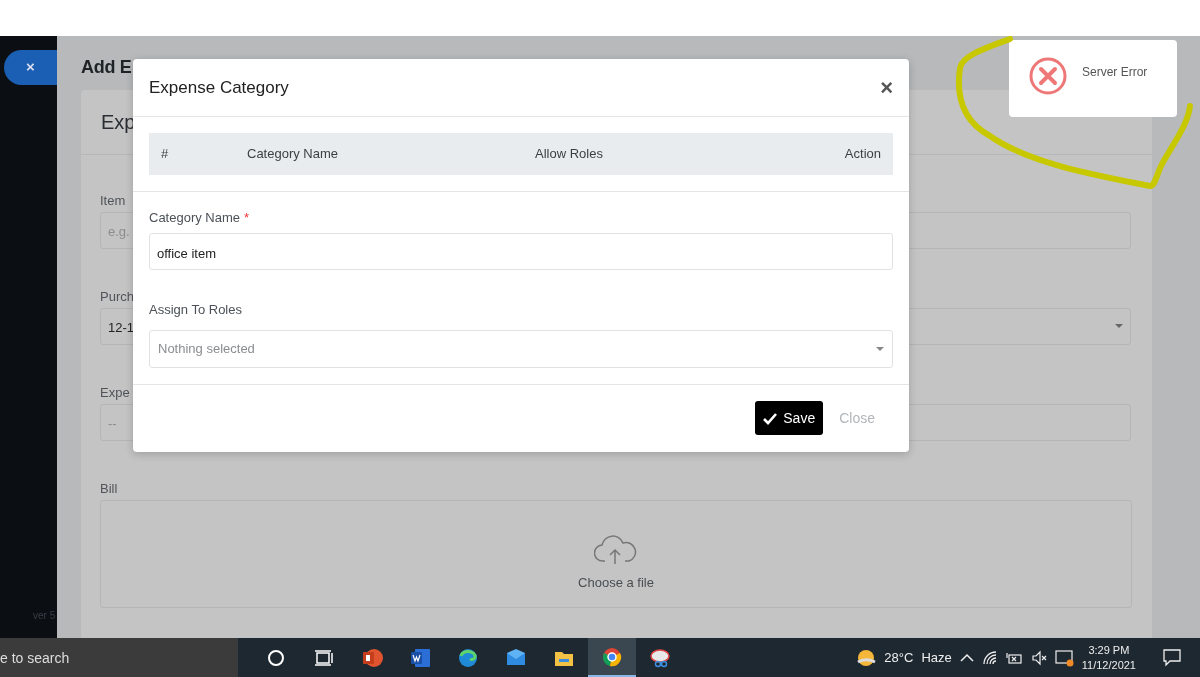  What do you see at coordinates (1013, 657) in the screenshot?
I see `battery-icon` at bounding box center [1013, 657].